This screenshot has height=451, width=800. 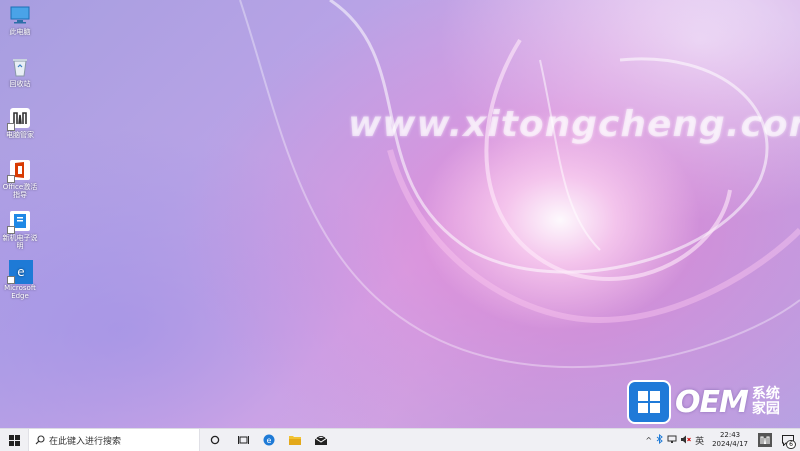 I want to click on network-icon, so click(x=672, y=440).